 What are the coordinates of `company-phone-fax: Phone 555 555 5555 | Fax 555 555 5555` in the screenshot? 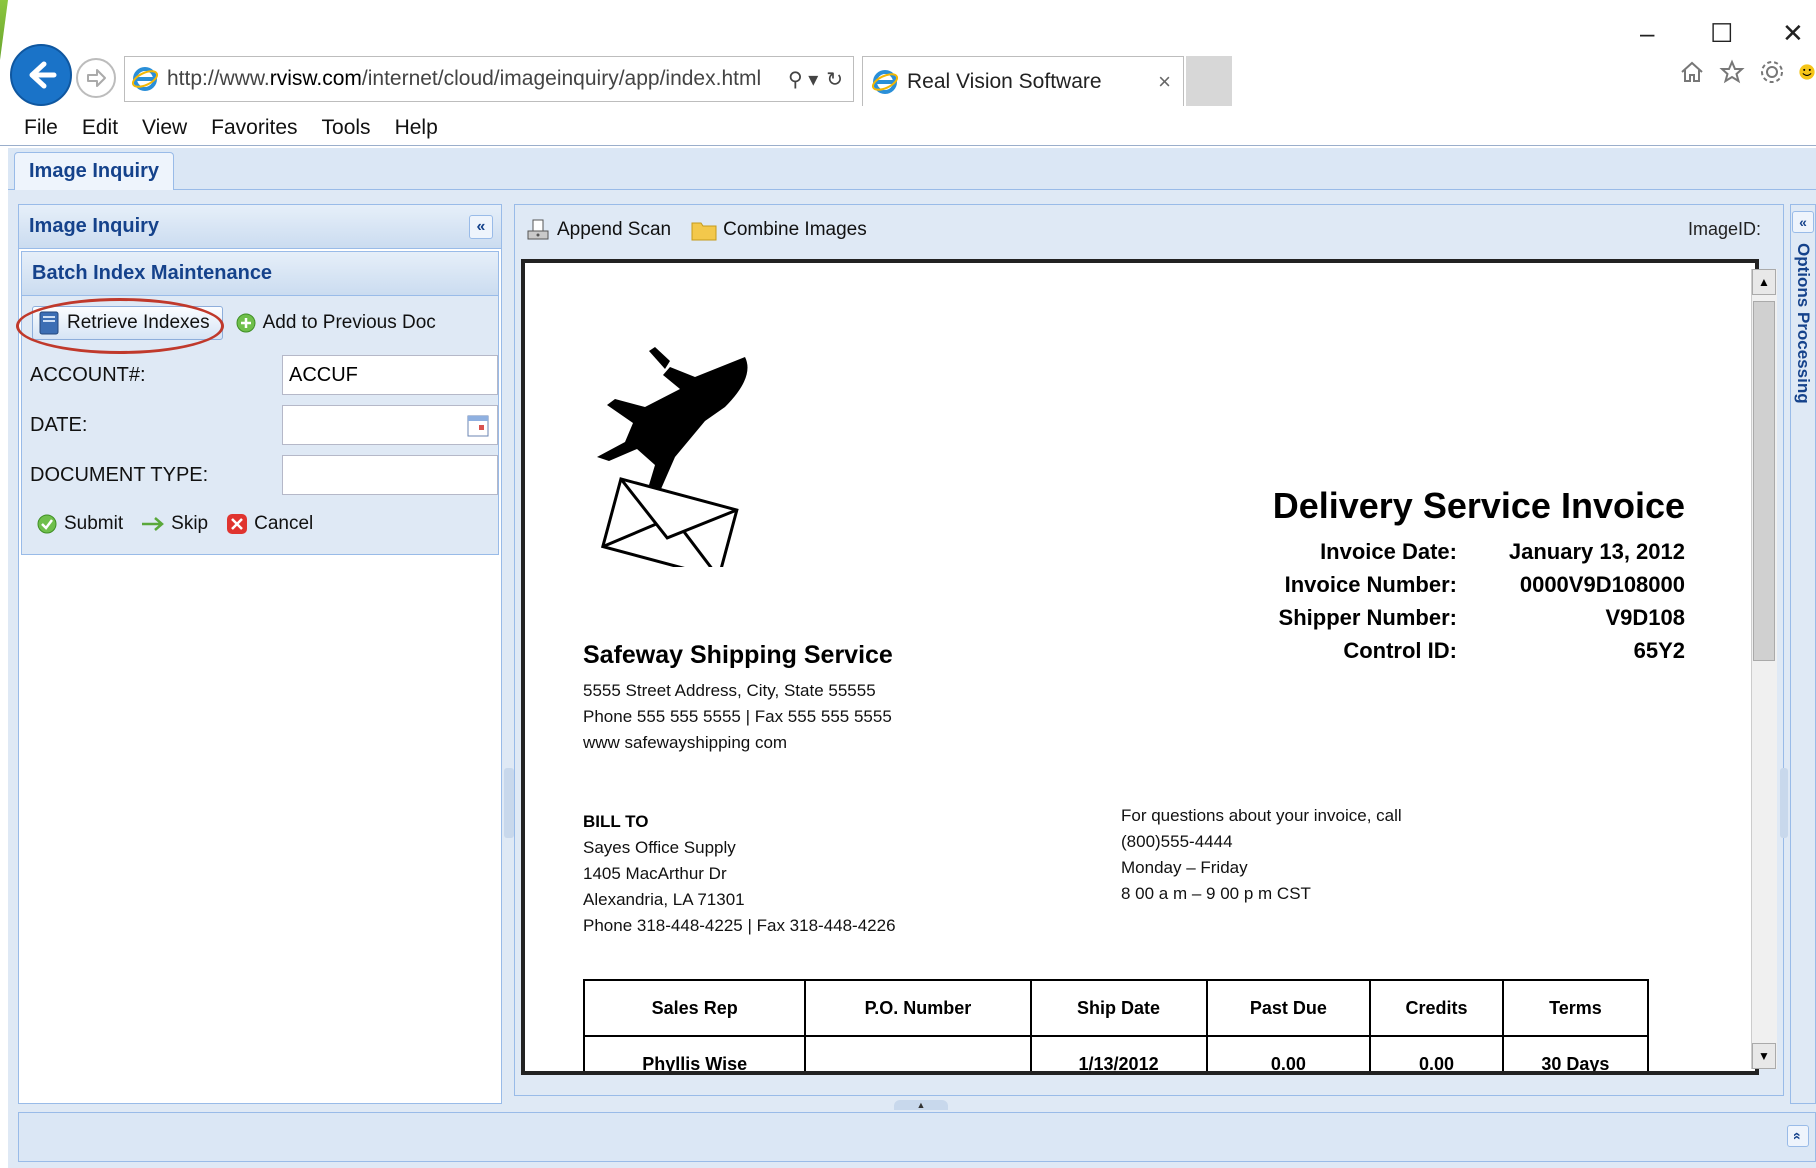 It's located at (737, 716).